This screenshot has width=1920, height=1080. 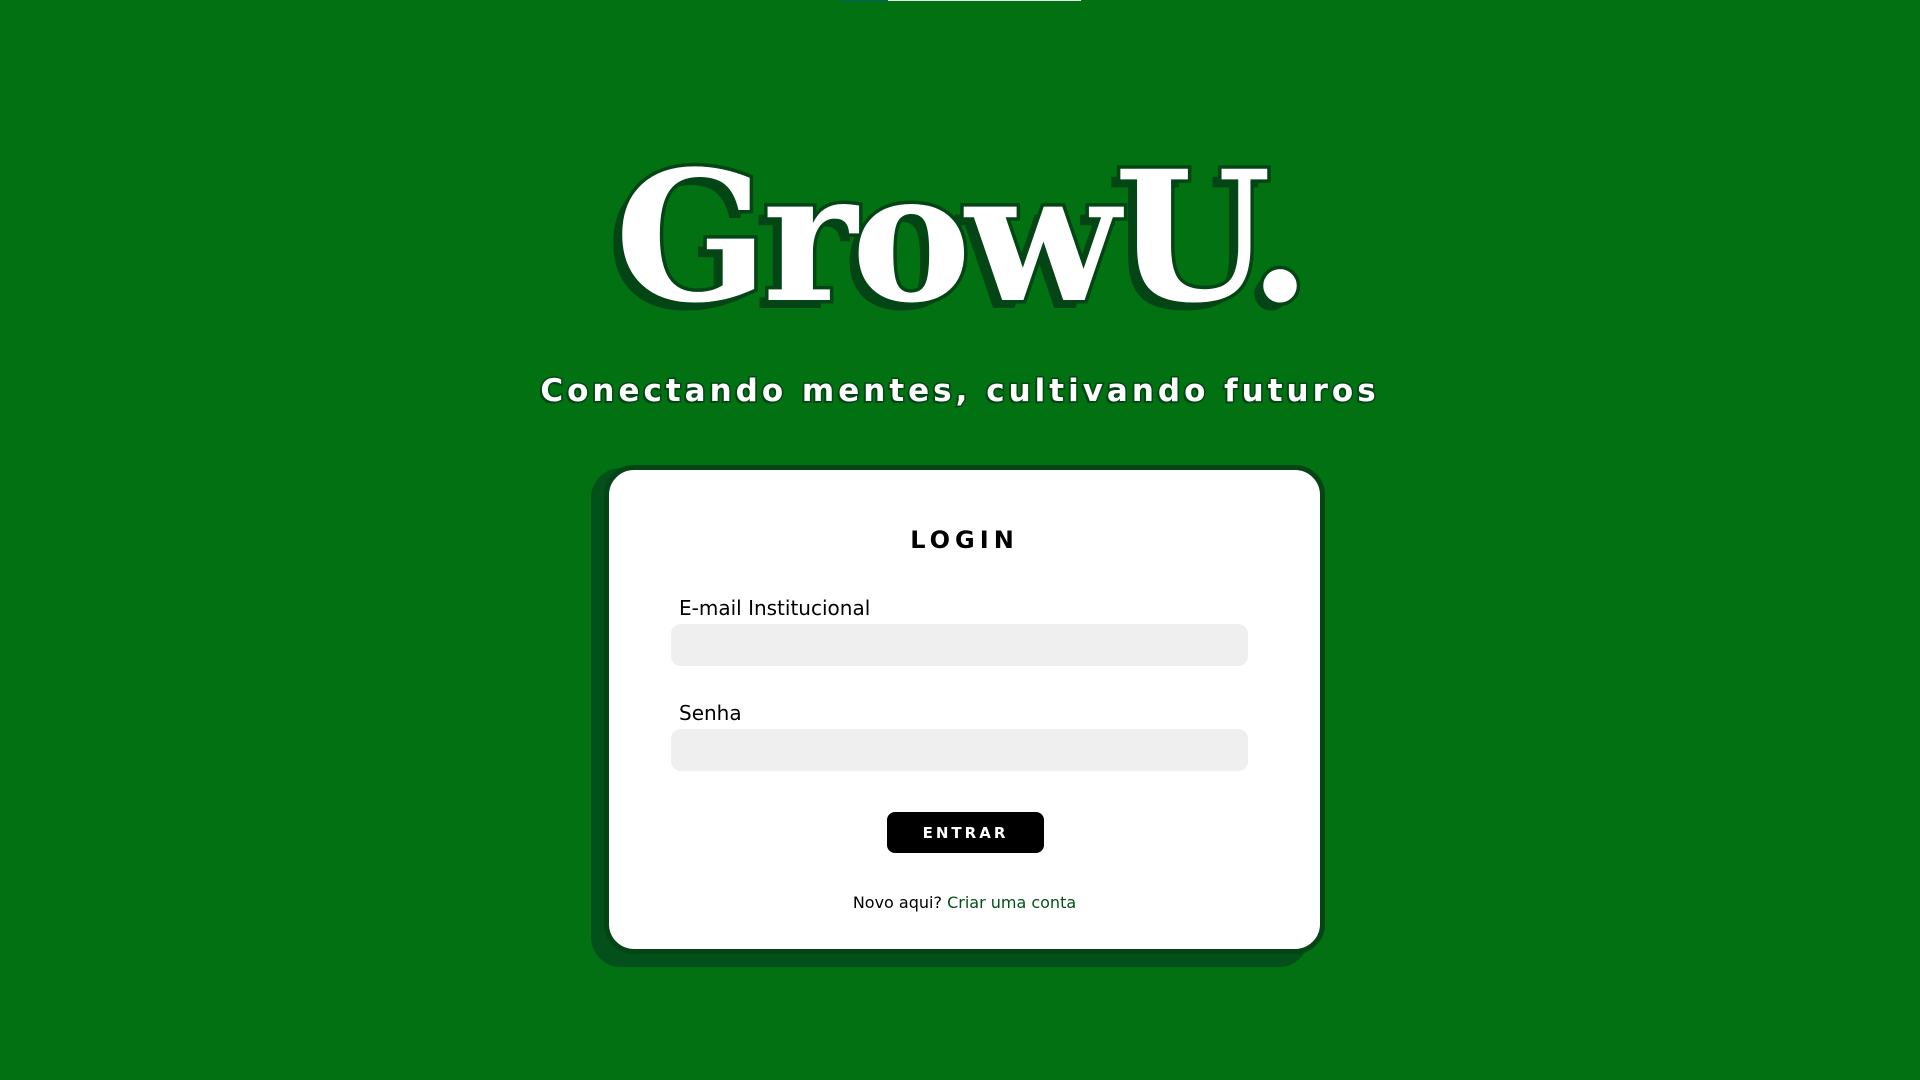 What do you see at coordinates (775, 608) in the screenshot?
I see `email-label: E-mail Institucional` at bounding box center [775, 608].